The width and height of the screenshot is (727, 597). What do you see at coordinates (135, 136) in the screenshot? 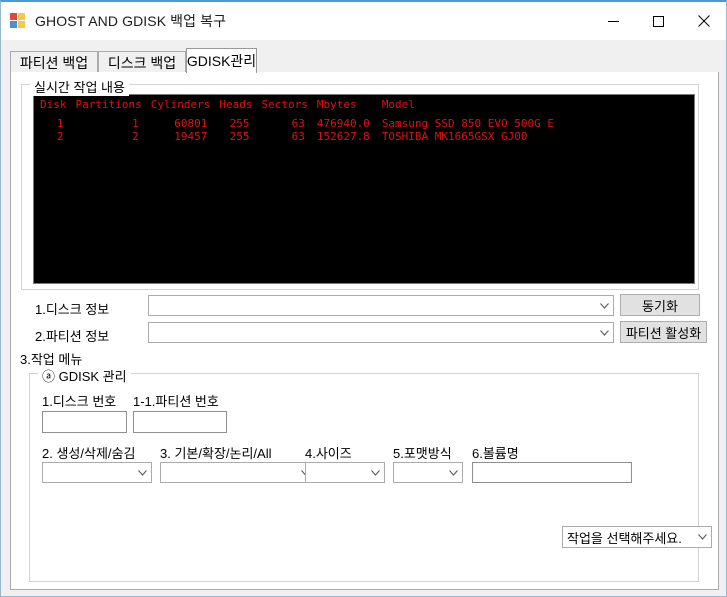
I see `cell-partitions: 2` at bounding box center [135, 136].